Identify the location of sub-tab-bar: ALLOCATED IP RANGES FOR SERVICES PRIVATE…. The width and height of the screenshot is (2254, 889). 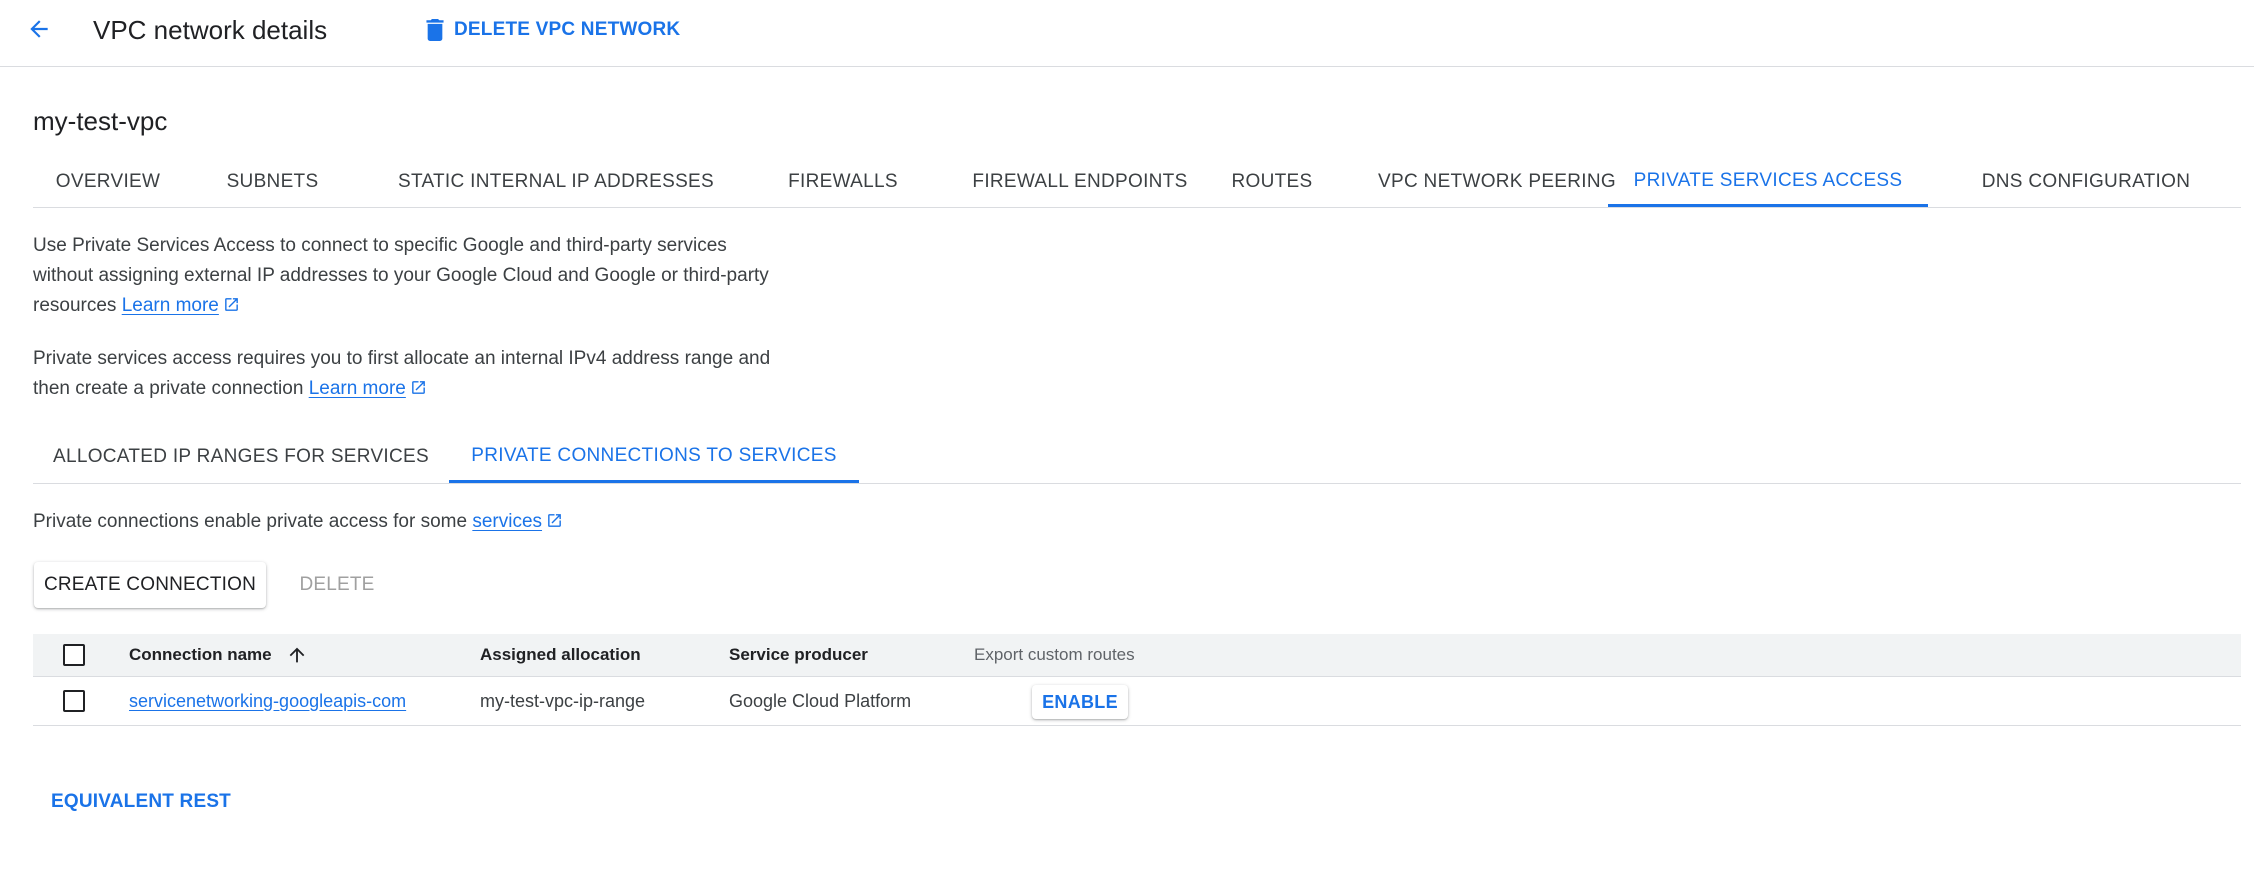
(1137, 457).